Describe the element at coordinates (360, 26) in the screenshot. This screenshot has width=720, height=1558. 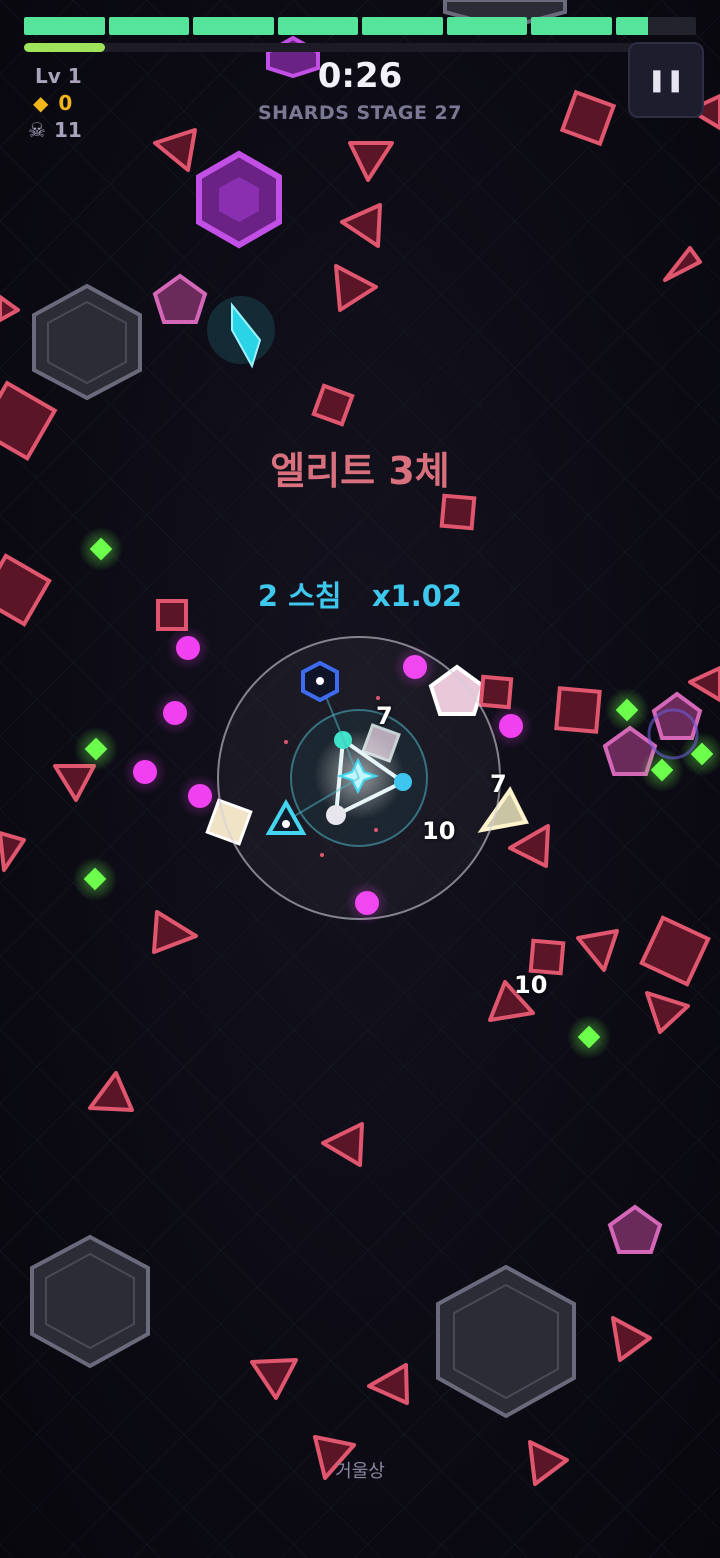
I see `health-bar` at that location.